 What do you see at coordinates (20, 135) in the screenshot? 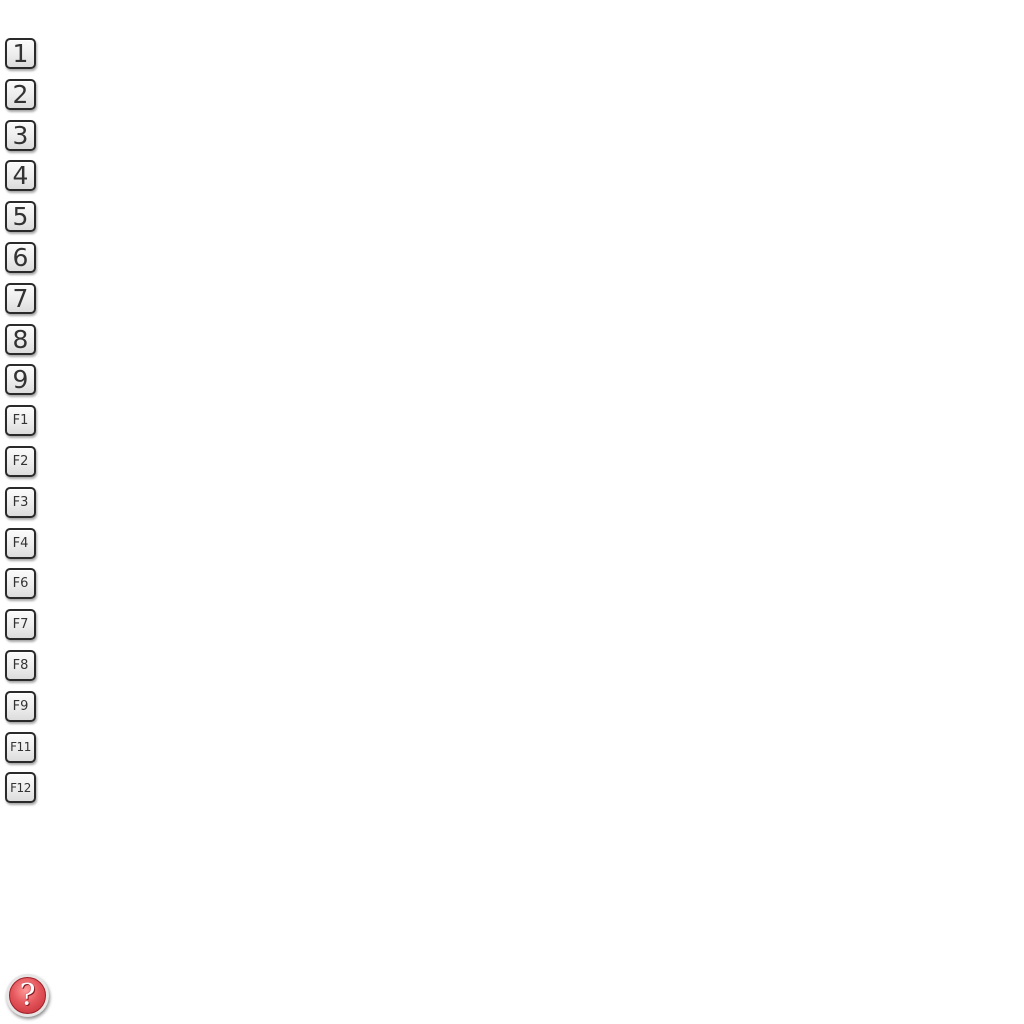
I see `key-3: 3` at bounding box center [20, 135].